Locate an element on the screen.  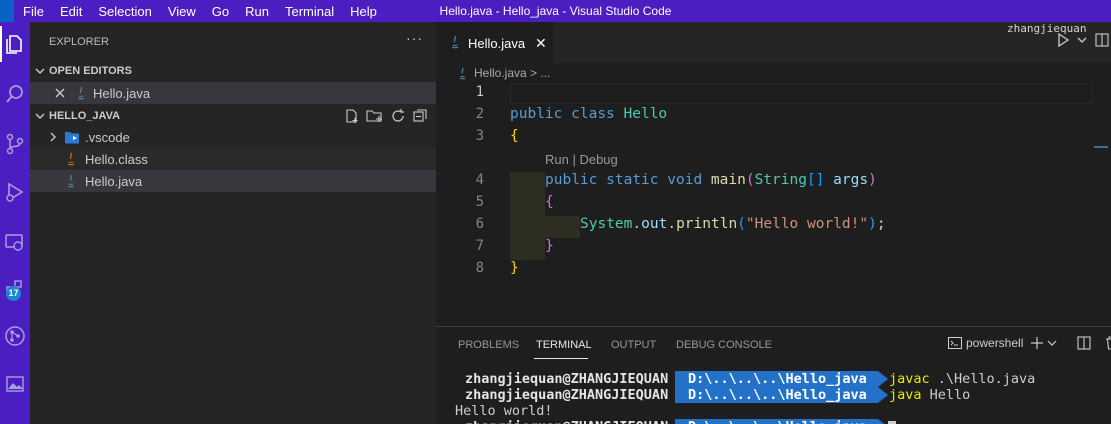
split-terminal-icon is located at coordinates (1084, 343).